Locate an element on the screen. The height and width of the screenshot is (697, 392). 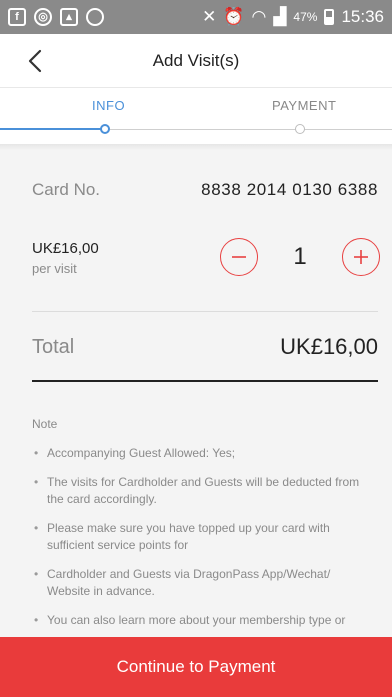
back-button is located at coordinates (35, 61).